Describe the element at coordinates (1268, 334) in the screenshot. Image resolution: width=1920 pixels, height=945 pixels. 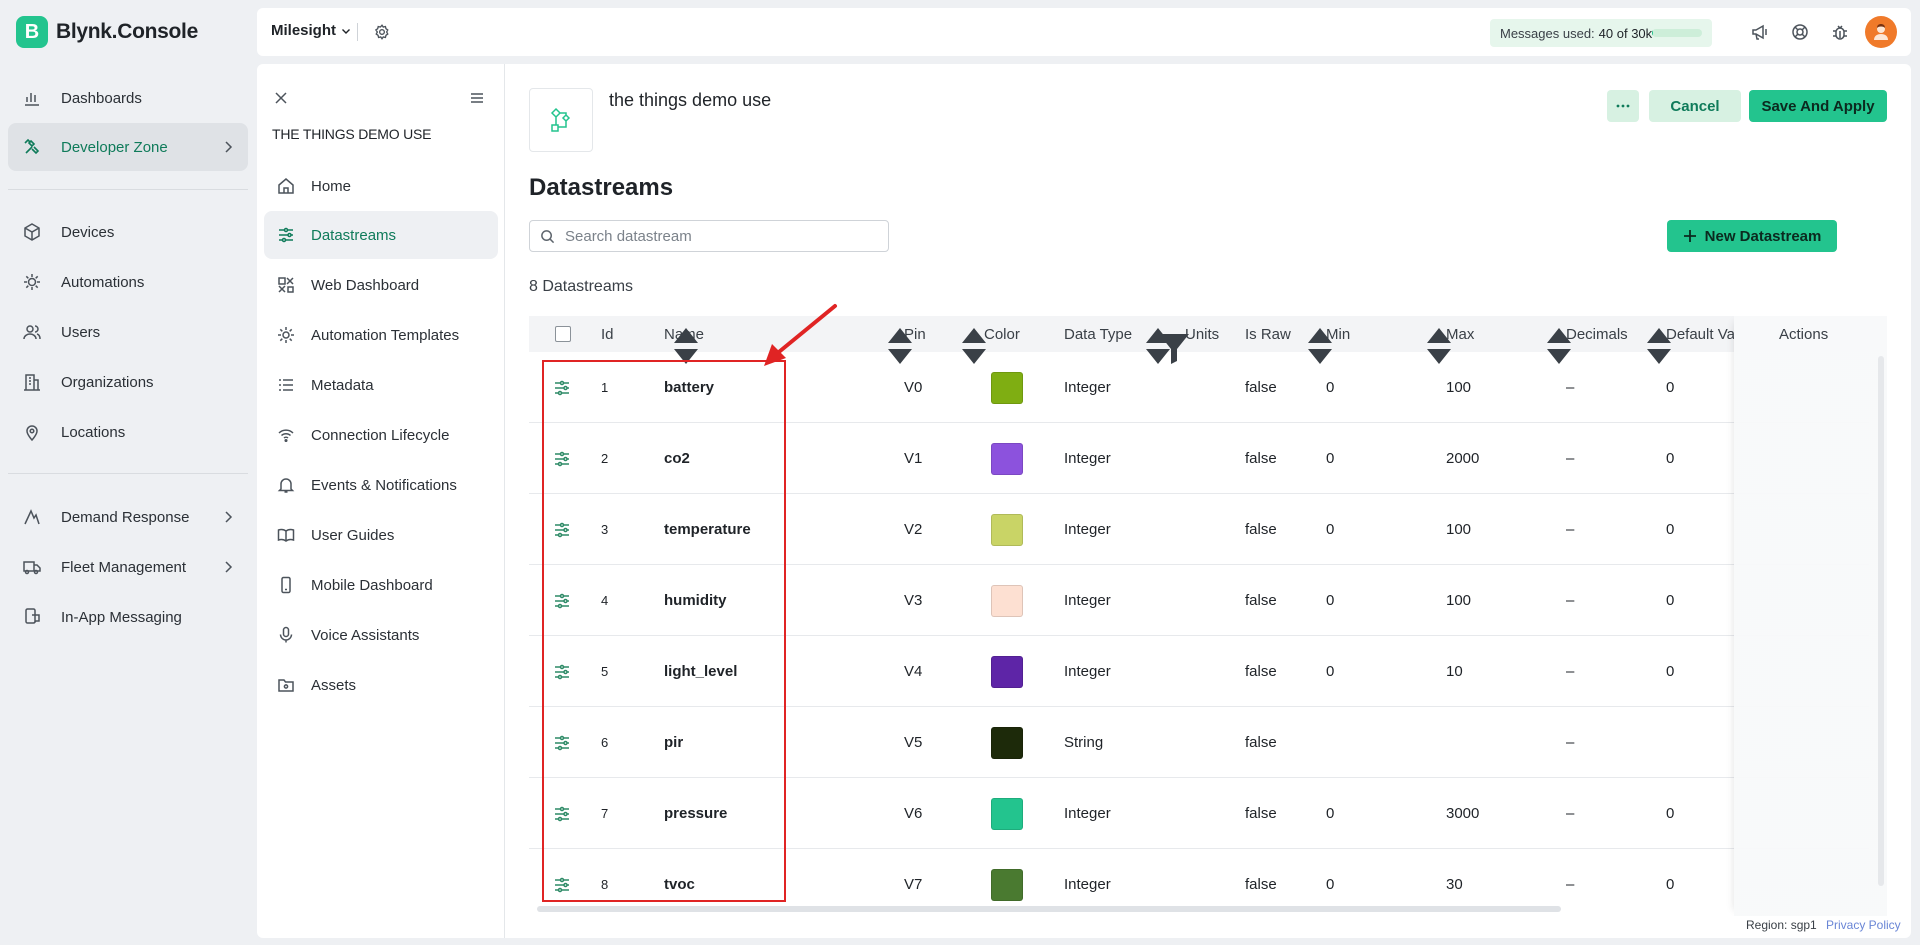
I see `column-header-is-raw: Is Raw` at that location.